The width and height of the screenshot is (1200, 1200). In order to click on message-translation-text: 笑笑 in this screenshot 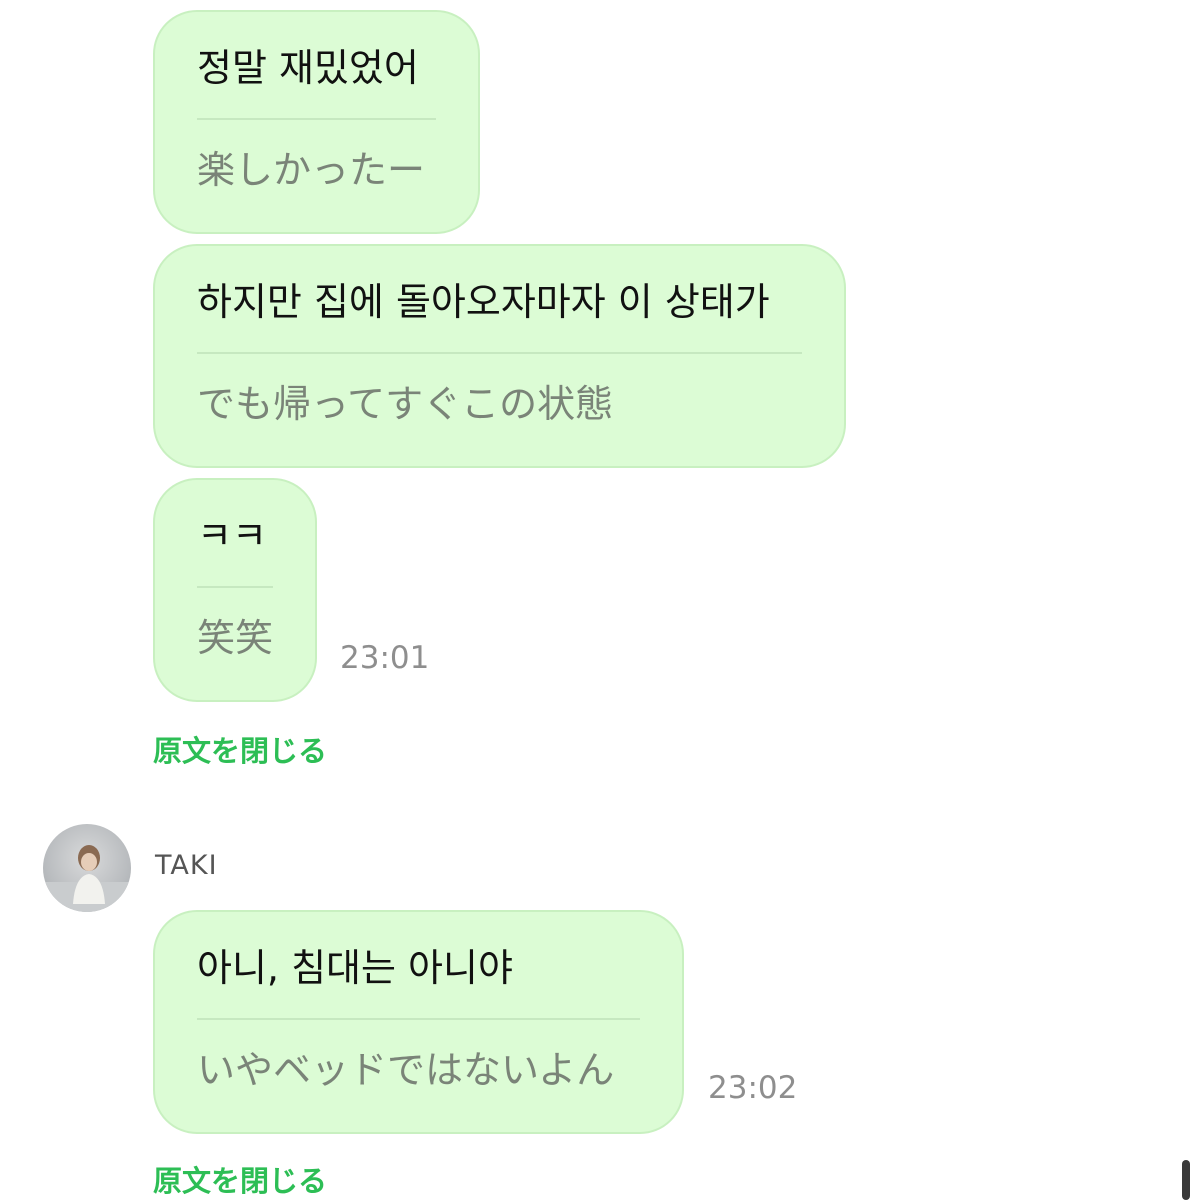, I will do `click(235, 638)`.